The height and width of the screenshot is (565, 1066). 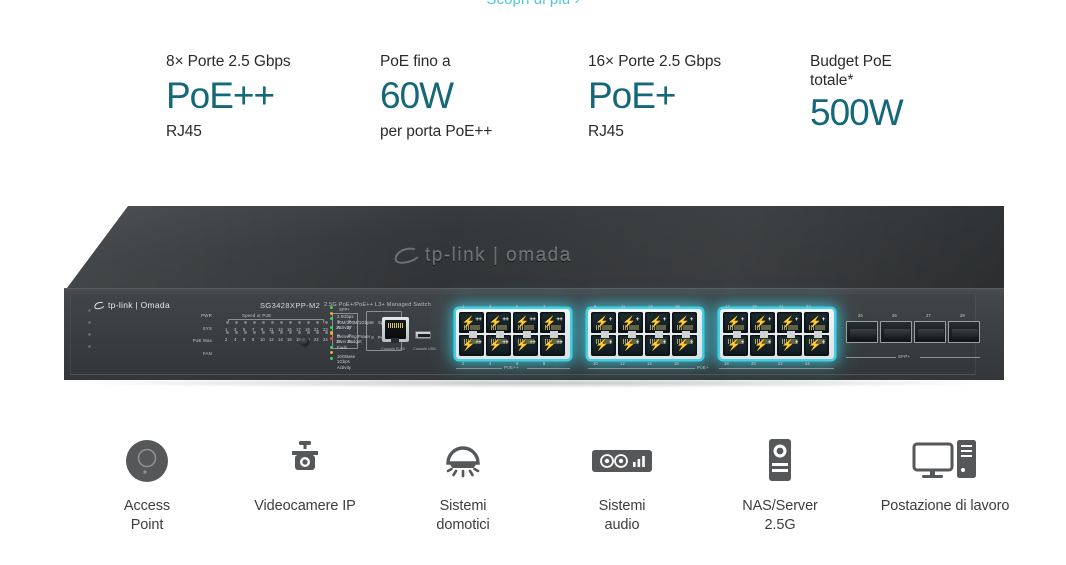 I want to click on app-item-nas-server: NAS/Server 2.5G, so click(x=780, y=483).